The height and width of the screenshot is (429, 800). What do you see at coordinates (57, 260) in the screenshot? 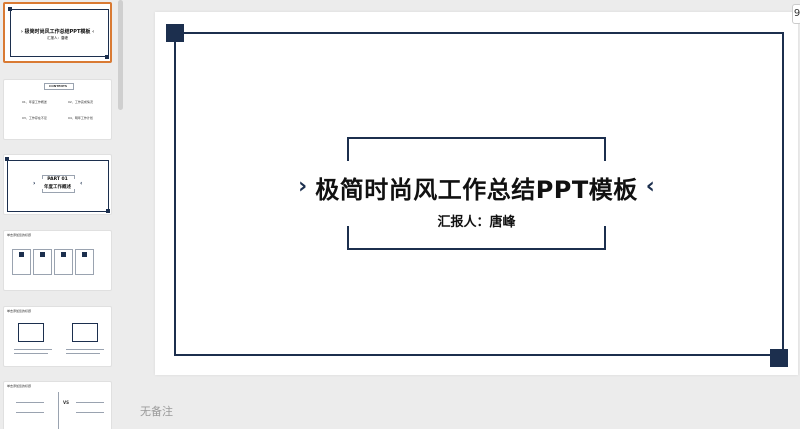
I see `slide-thumbnail-4: 单击添加您的标题` at bounding box center [57, 260].